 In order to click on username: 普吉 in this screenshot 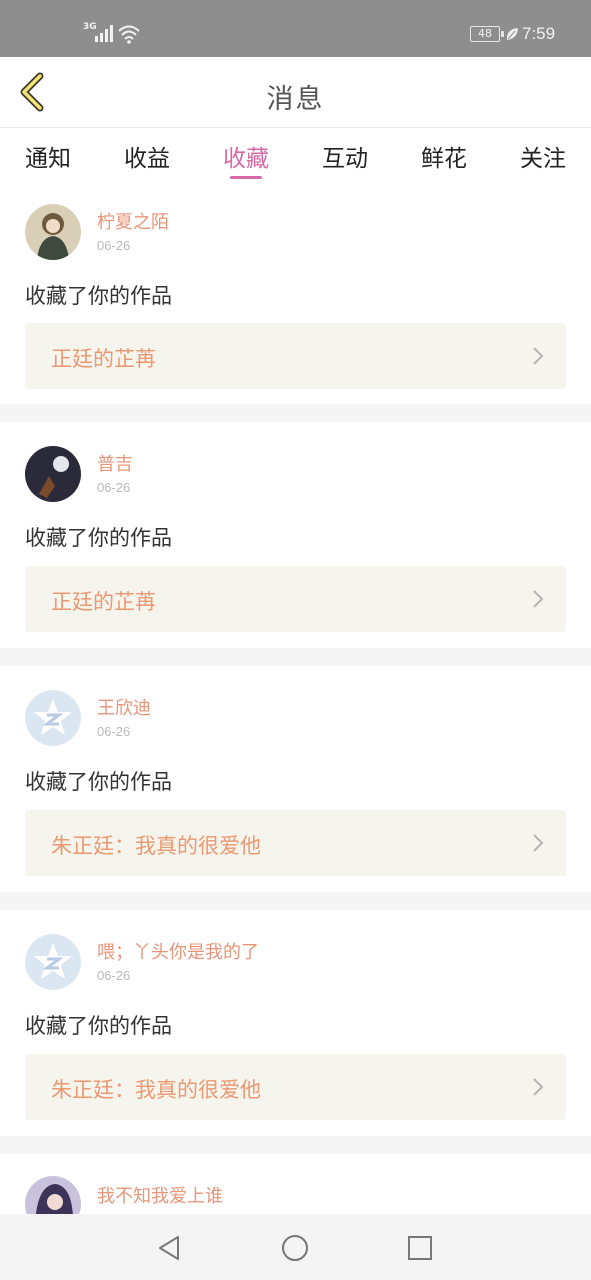, I will do `click(115, 463)`.